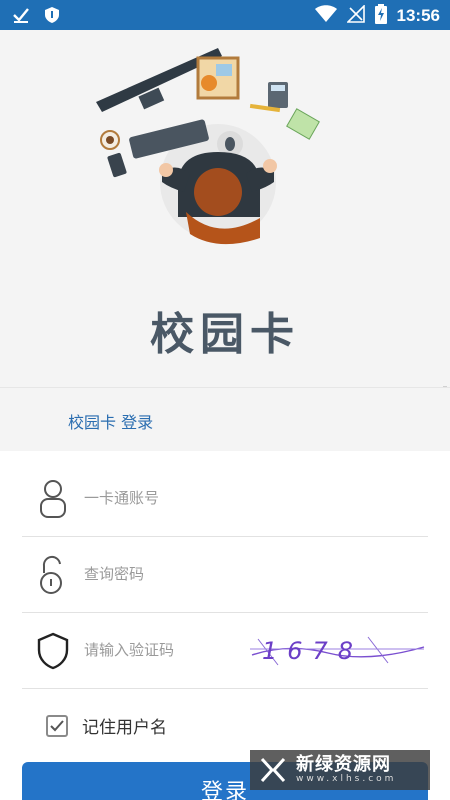 This screenshot has height=800, width=450. What do you see at coordinates (184, 574) in the screenshot?
I see `password-input` at bounding box center [184, 574].